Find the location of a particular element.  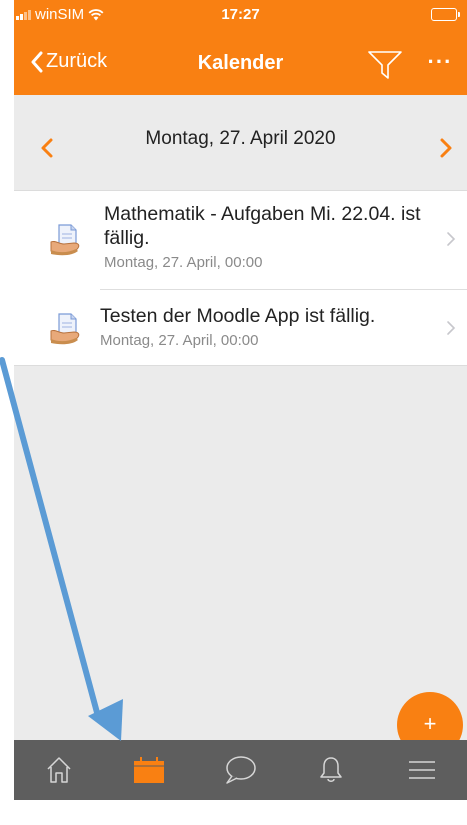

menu-icon is located at coordinates (422, 770).